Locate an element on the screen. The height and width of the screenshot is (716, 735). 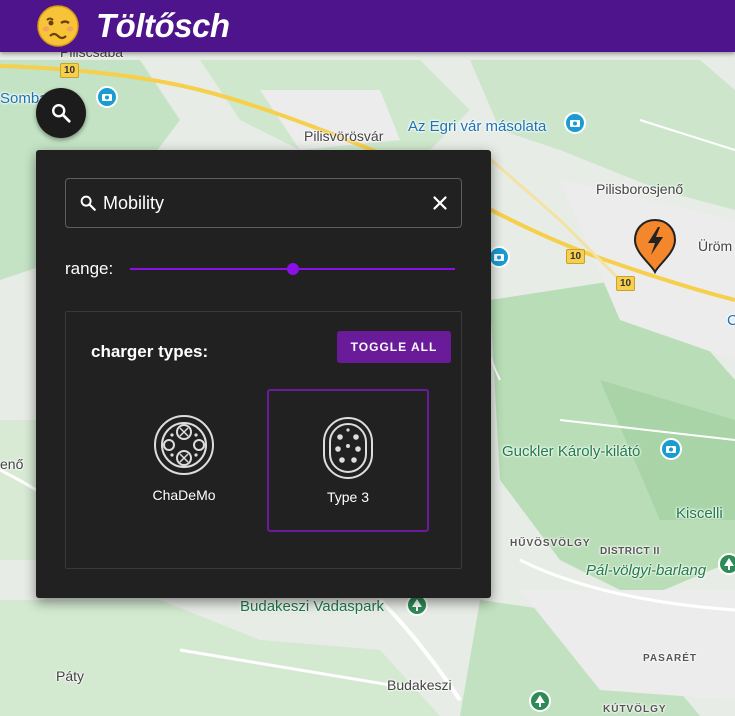
map-label-budakeszi: Budakeszi is located at coordinates (419, 685).